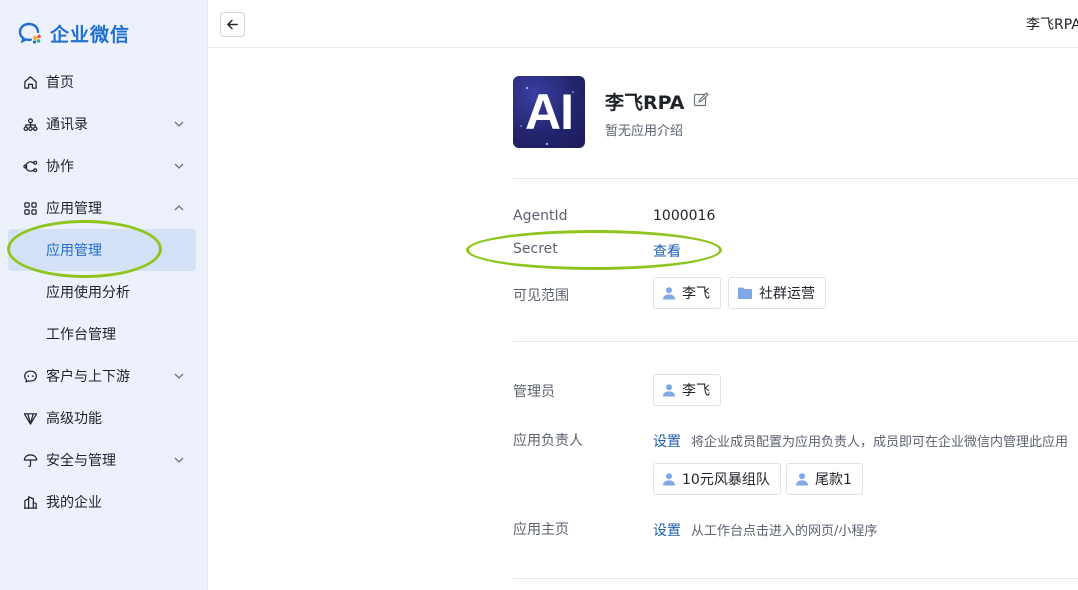  I want to click on building-icon, so click(30, 502).